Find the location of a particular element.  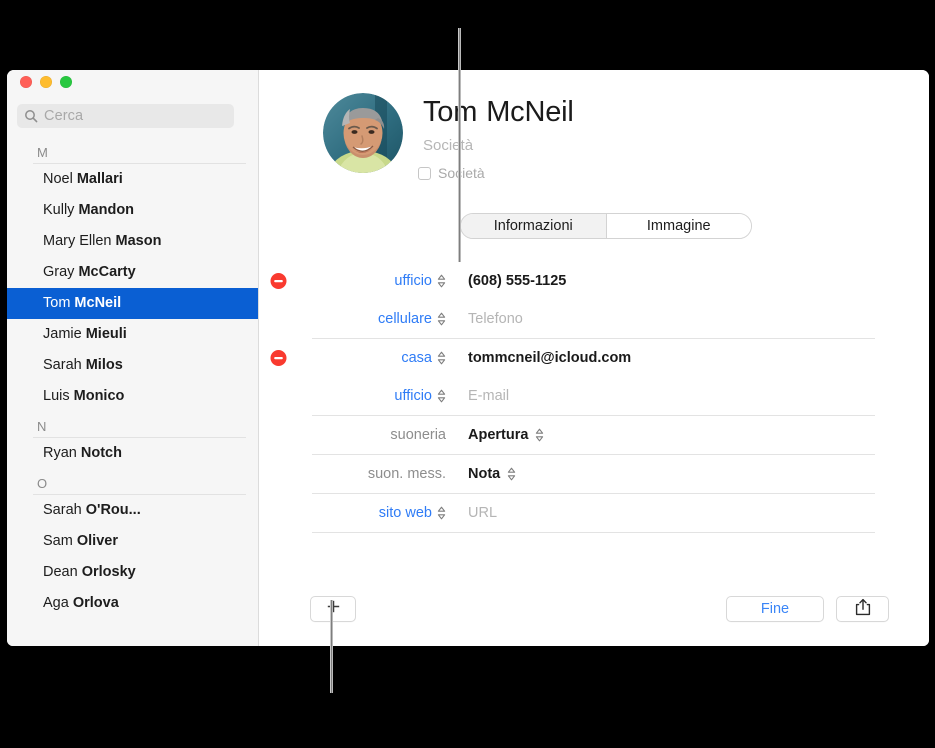

contact-list-item: Luis Monico is located at coordinates (132, 396).